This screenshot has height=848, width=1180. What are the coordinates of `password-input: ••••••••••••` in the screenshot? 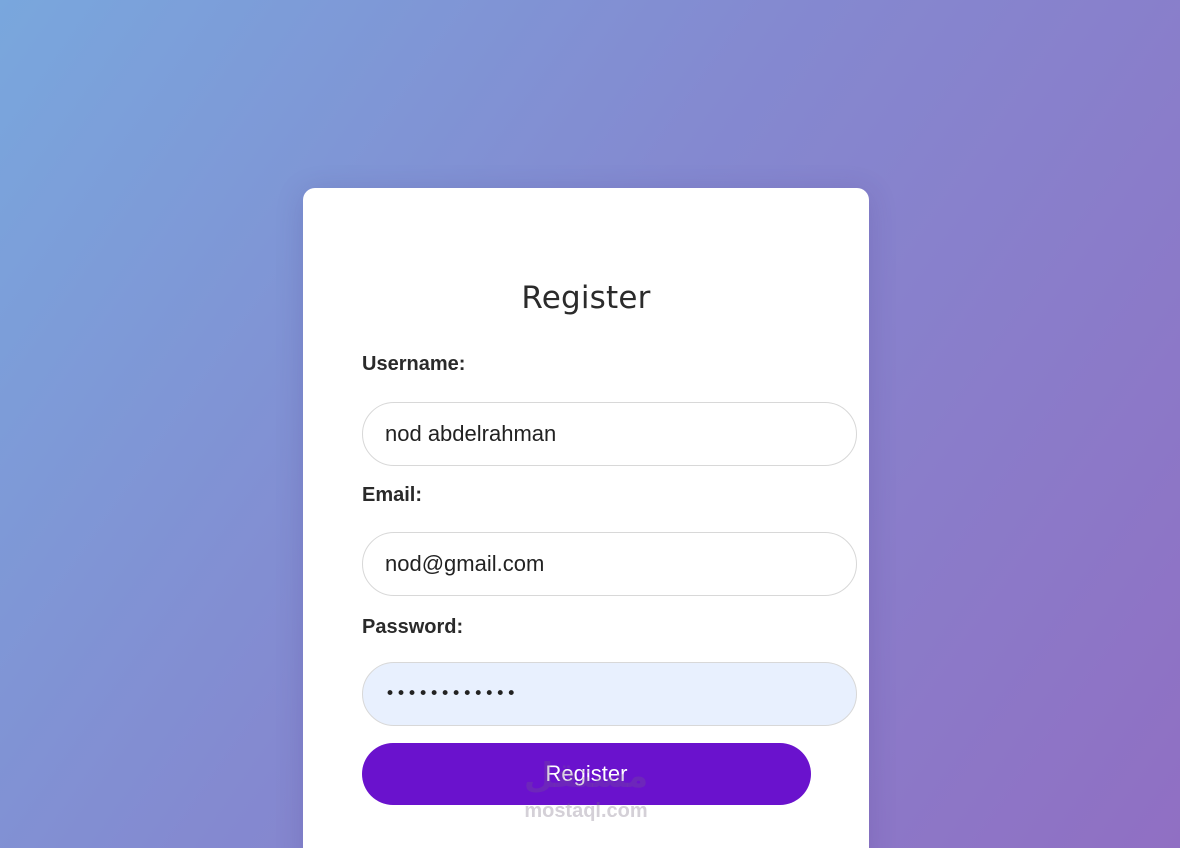 It's located at (609, 694).